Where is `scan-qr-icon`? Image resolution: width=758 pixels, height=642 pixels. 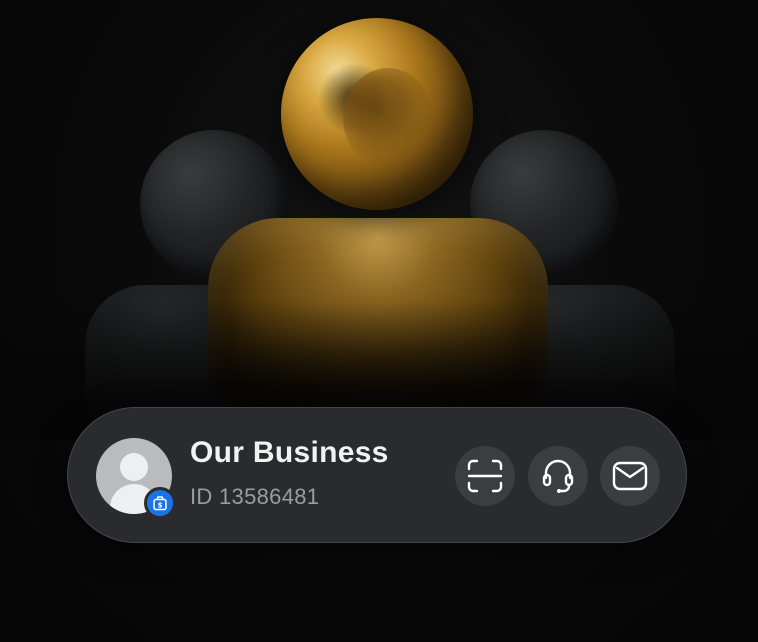 scan-qr-icon is located at coordinates (485, 476).